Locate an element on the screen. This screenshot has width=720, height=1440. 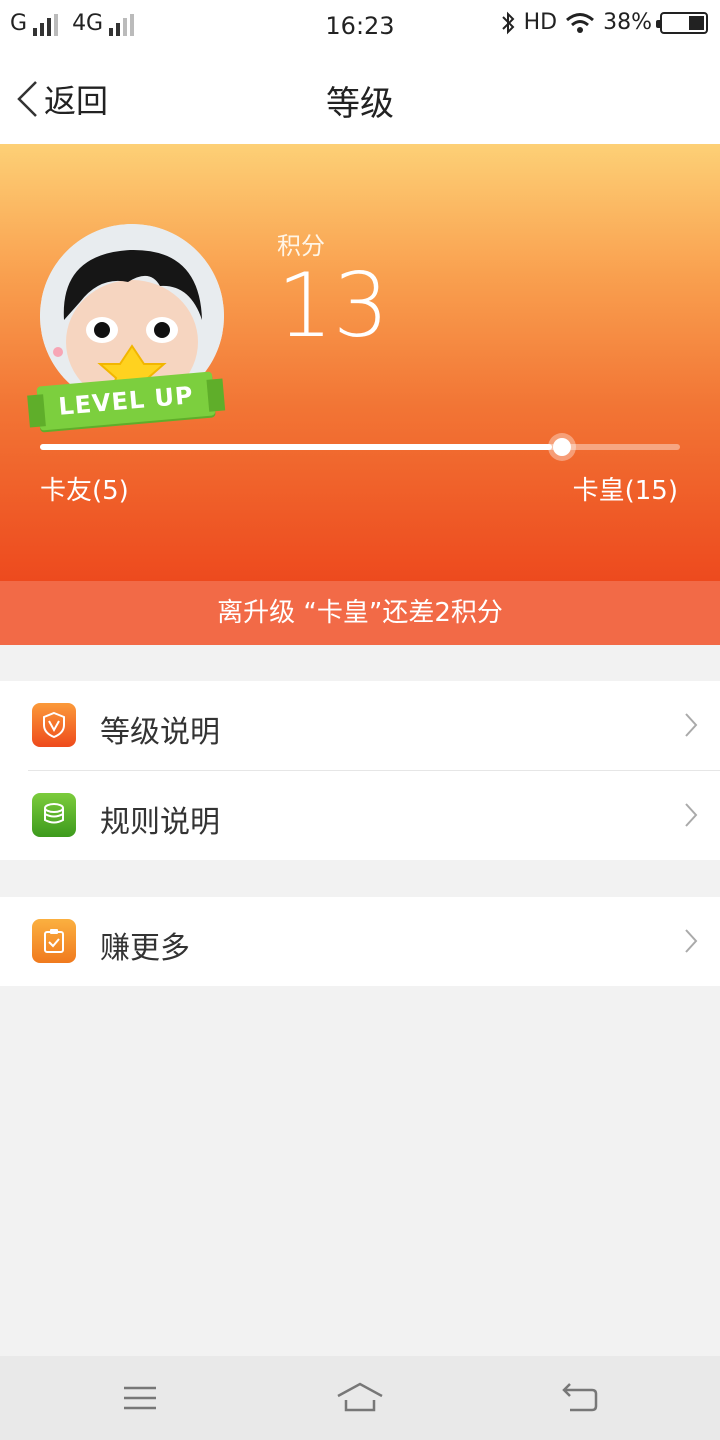
level-progress-fill is located at coordinates (296, 447).